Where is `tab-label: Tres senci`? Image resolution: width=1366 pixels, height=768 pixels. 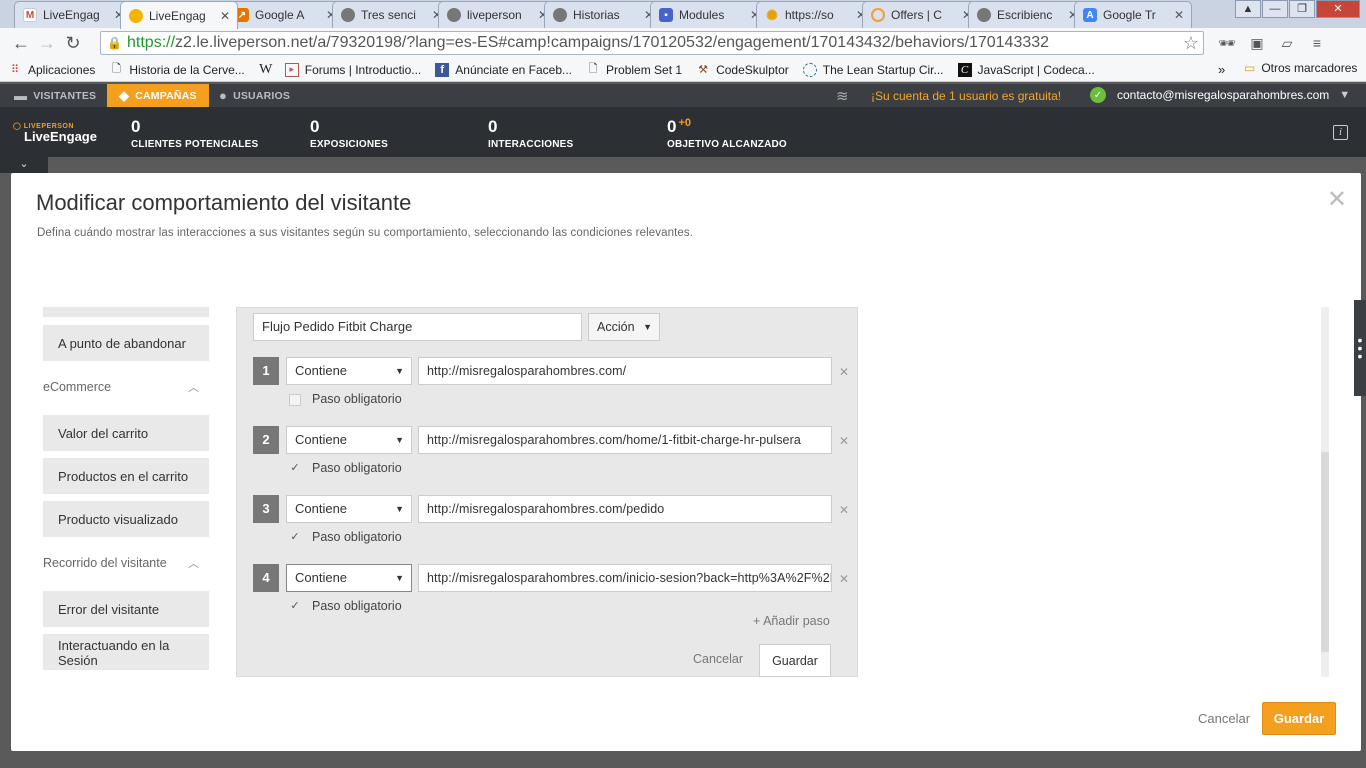 tab-label: Tres senci is located at coordinates (388, 15).